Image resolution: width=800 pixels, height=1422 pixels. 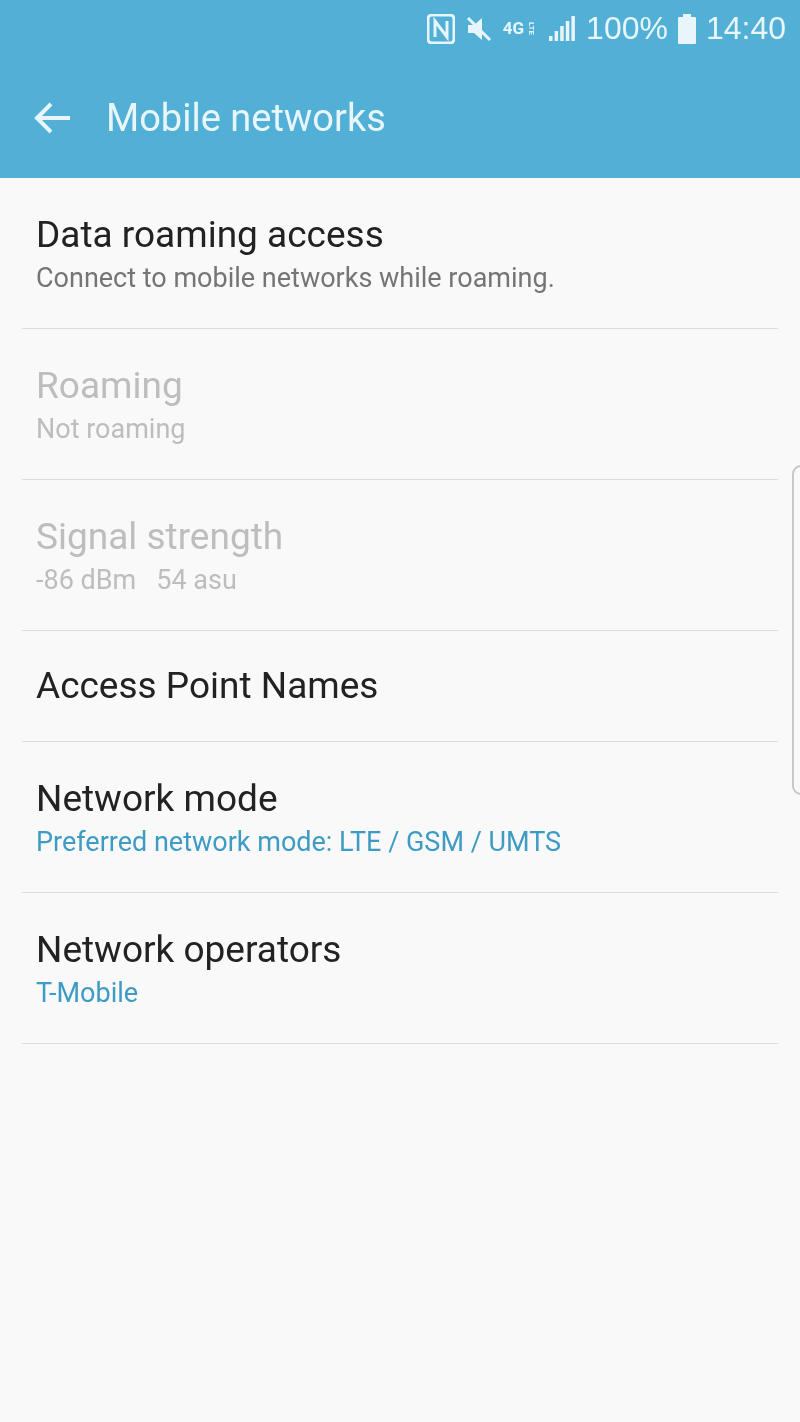 I want to click on battery-percent: 100%, so click(x=627, y=28).